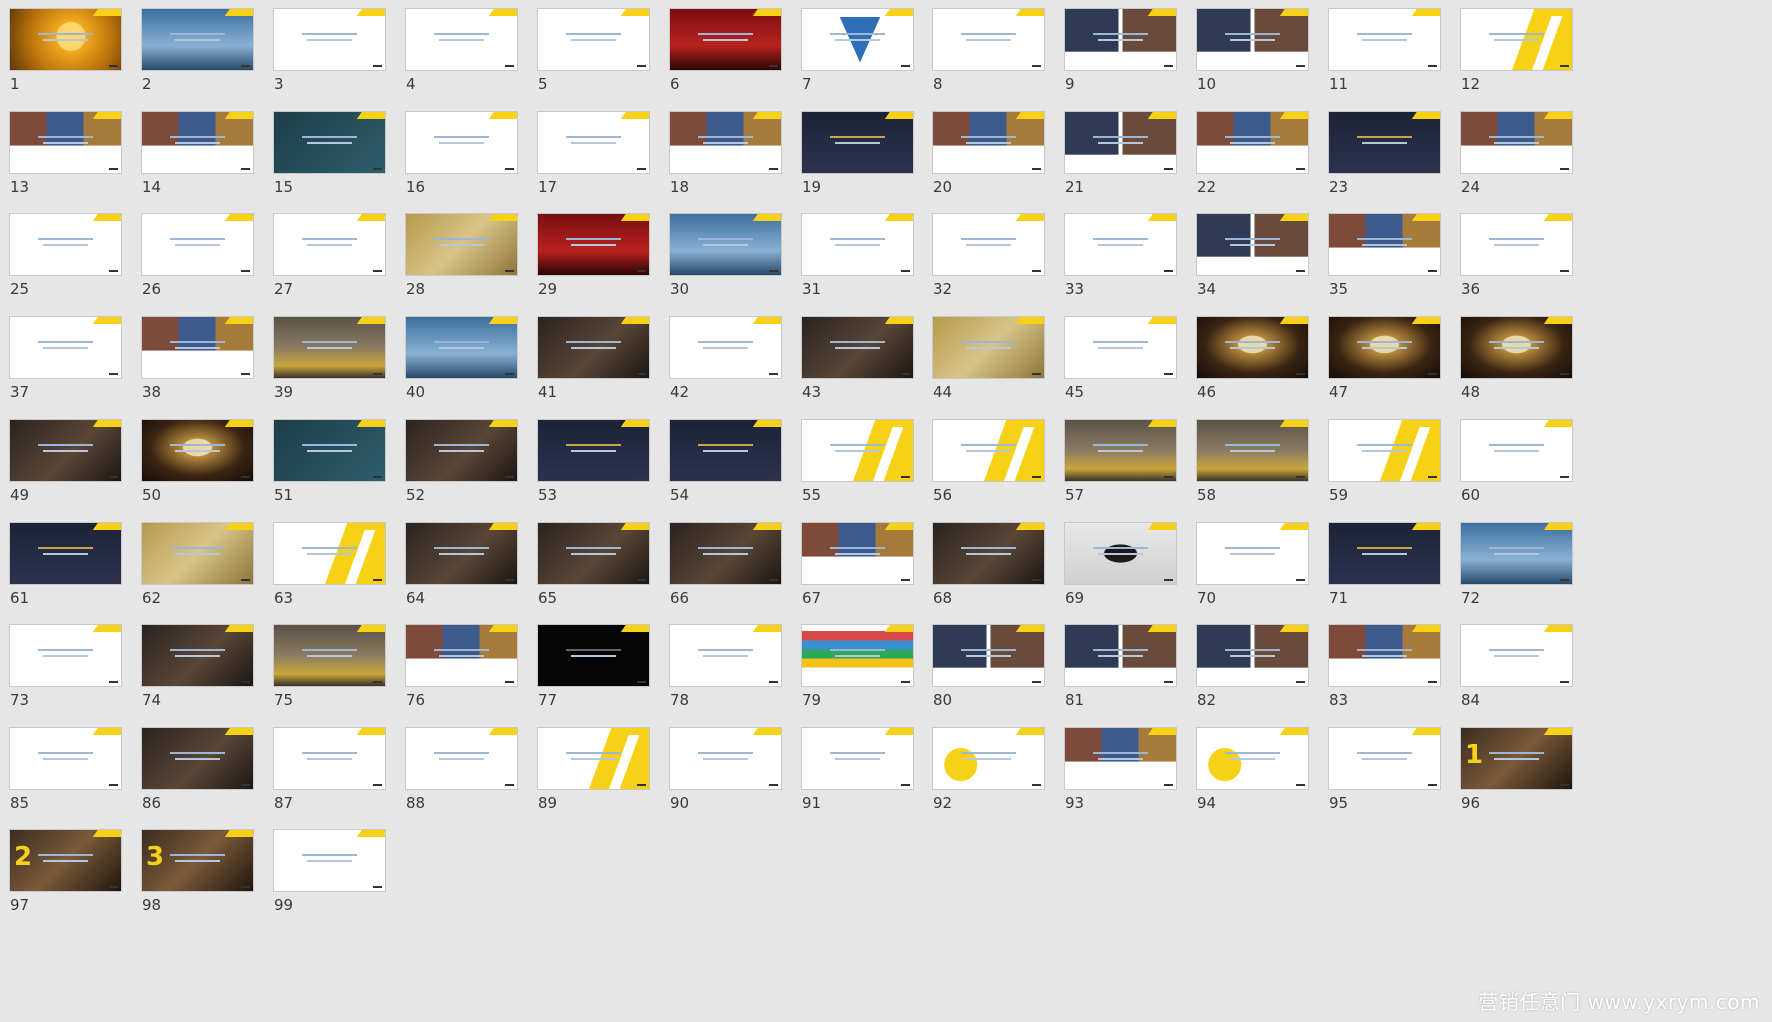  What do you see at coordinates (1535, 474) in the screenshot?
I see `slide-thumbnail-item: 60` at bounding box center [1535, 474].